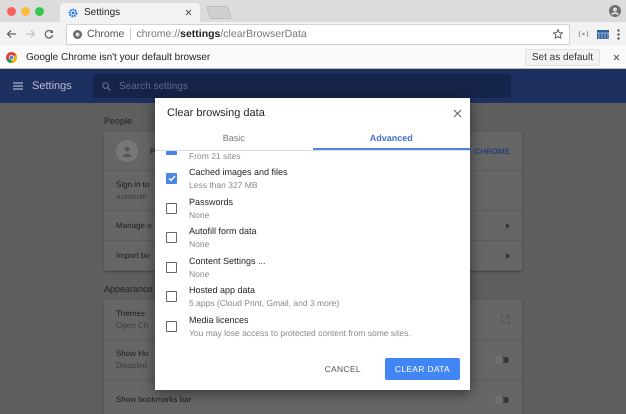 This screenshot has width=626, height=414. Describe the element at coordinates (422, 369) in the screenshot. I see `clear-data-button: CLEAR DATA` at that location.